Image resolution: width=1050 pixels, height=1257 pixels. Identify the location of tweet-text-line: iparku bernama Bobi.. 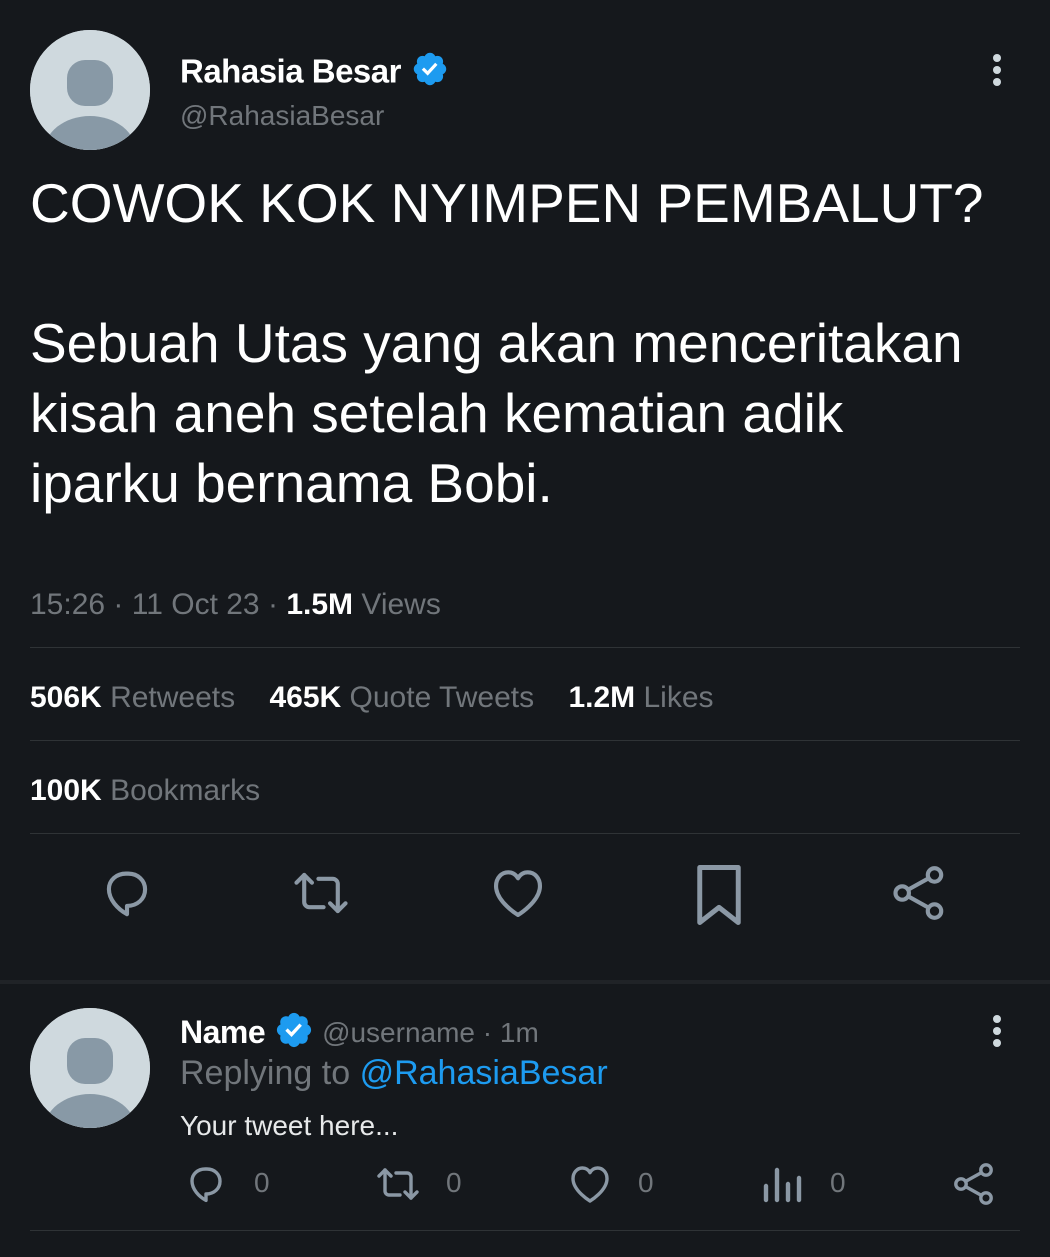
(291, 483).